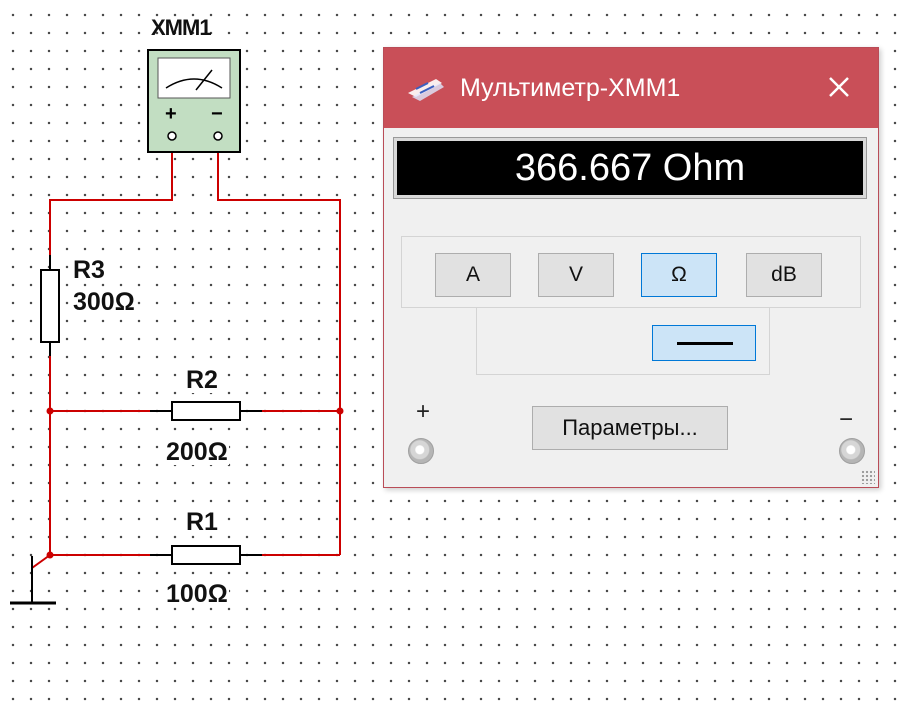  What do you see at coordinates (630, 168) in the screenshot?
I see `measurement-display: 366.667 Ohm` at bounding box center [630, 168].